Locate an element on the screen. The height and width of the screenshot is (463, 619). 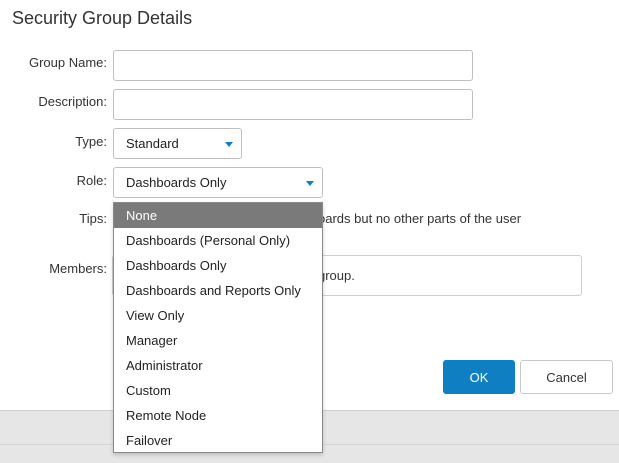
type-label: Type: is located at coordinates (91, 141).